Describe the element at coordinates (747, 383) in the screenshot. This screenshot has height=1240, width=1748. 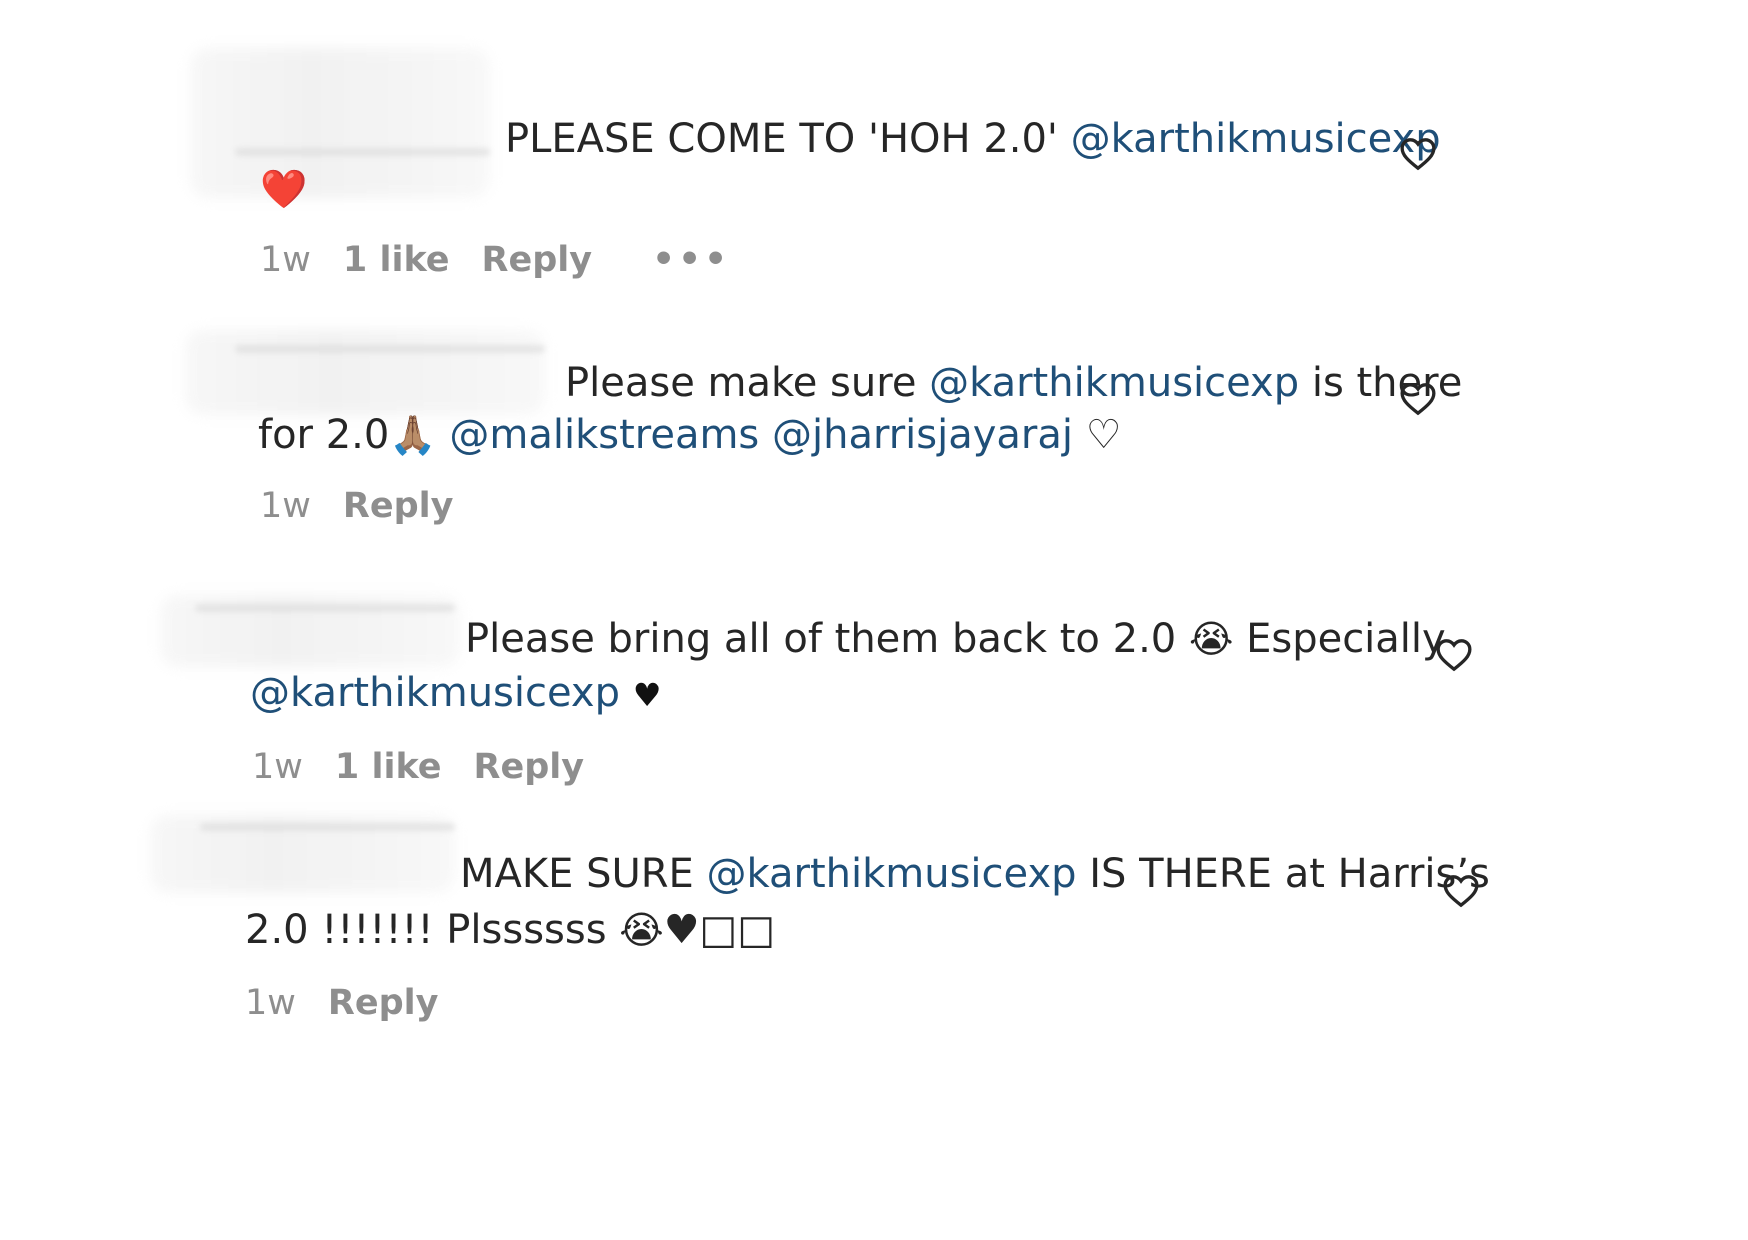
I see `comment-text-part: Please make sure` at that location.